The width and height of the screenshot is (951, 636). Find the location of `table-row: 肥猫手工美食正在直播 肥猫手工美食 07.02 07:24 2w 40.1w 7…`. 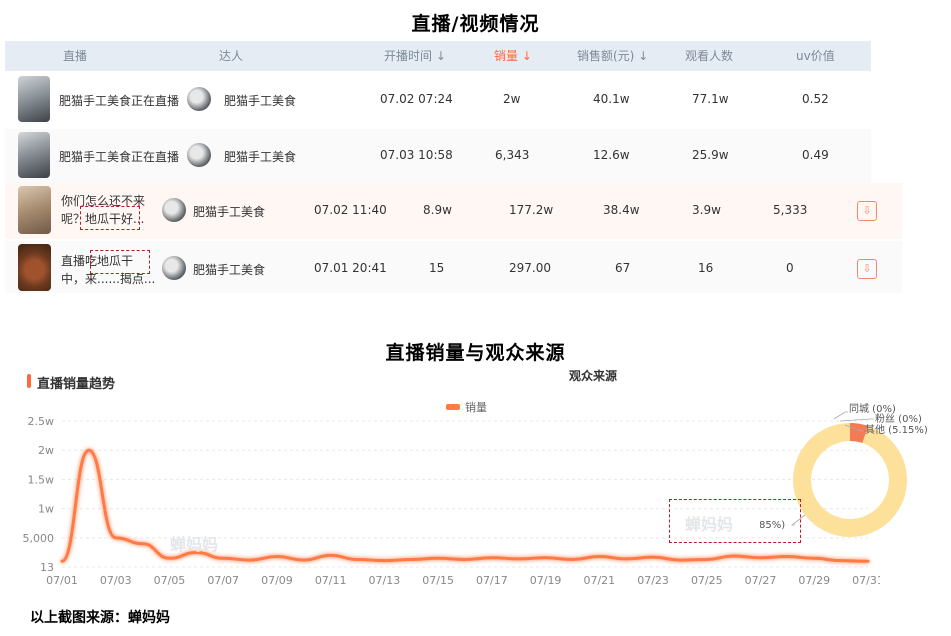

table-row: 肥猫手工美食正在直播 肥猫手工美食 07.02 07:24 2w 40.1w 7… is located at coordinates (438, 99).